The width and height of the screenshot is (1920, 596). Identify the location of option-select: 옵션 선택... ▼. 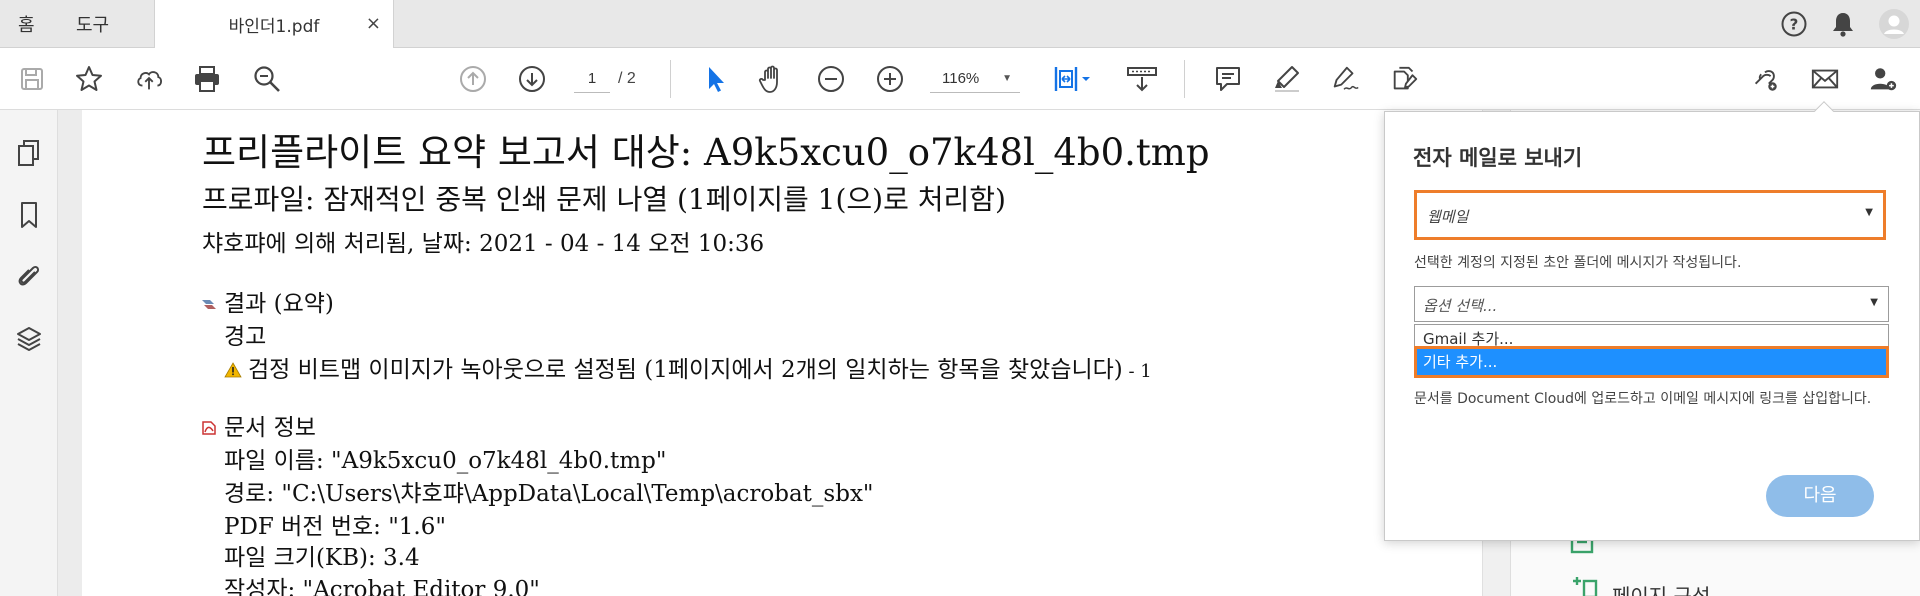
(1651, 304).